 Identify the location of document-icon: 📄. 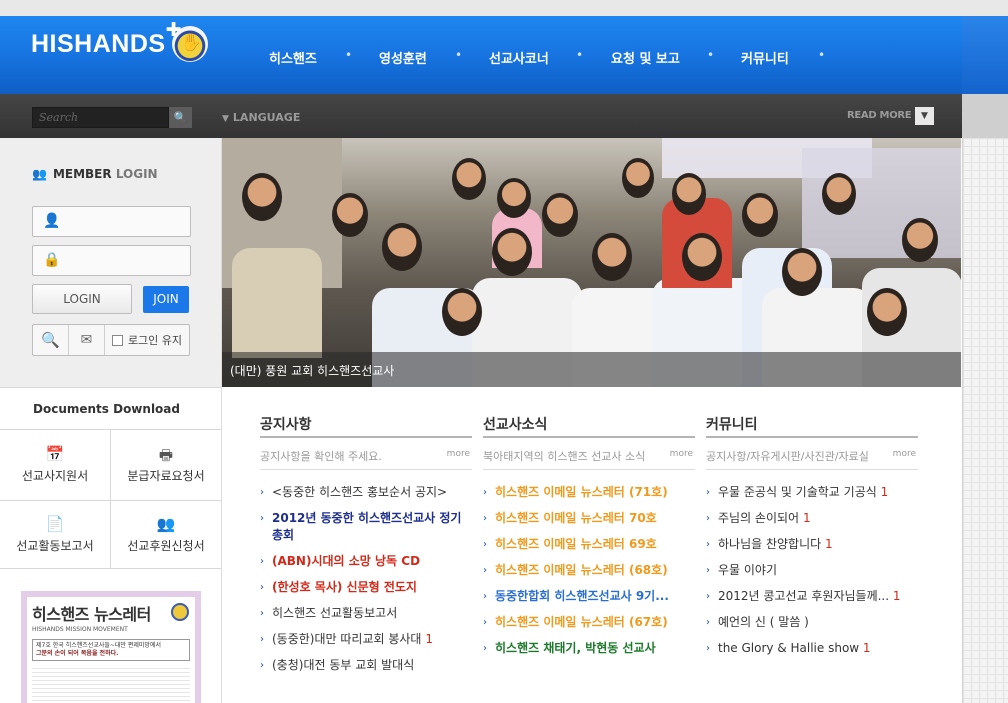
(55, 524).